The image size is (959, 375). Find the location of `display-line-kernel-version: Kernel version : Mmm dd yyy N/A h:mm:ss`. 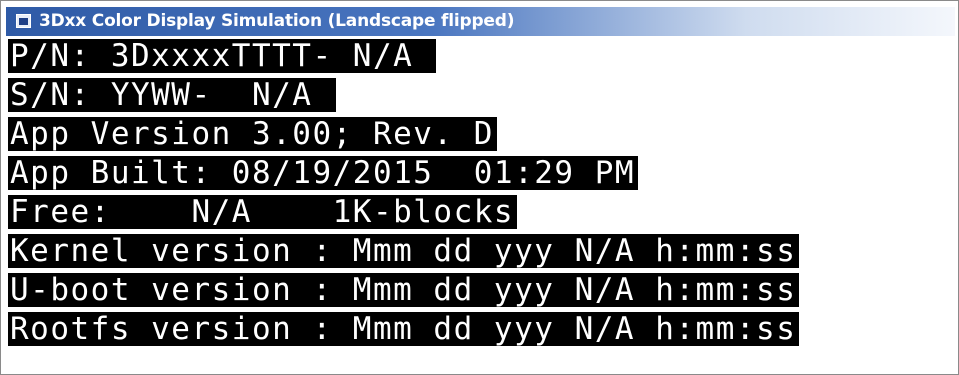

display-line-kernel-version: Kernel version : Mmm dd yyy N/A h:mm:ss is located at coordinates (483, 253).